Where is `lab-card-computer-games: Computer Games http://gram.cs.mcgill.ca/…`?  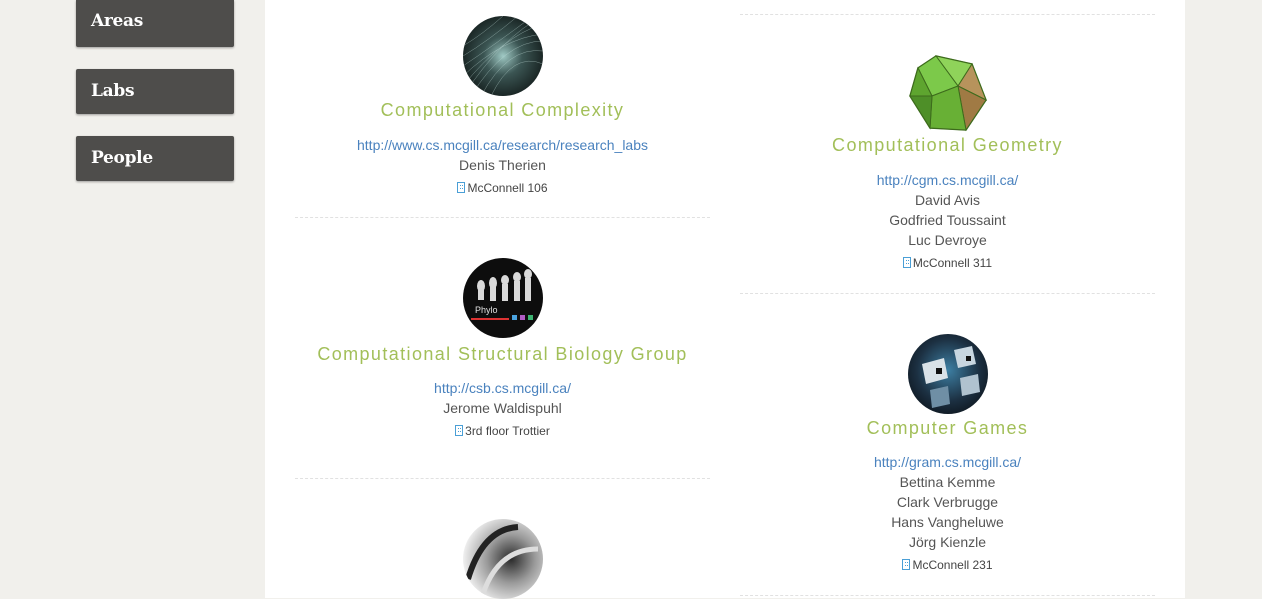 lab-card-computer-games: Computer Games http://gram.cs.mcgill.ca/… is located at coordinates (947, 453).